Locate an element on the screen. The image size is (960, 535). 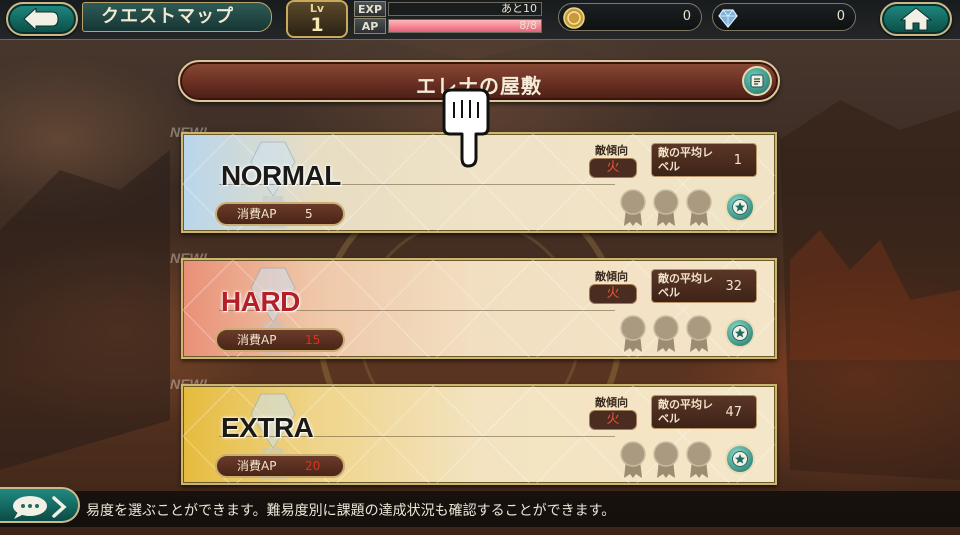
enemy-average-level: 敵の平均レベル 47 is located at coordinates (704, 412).